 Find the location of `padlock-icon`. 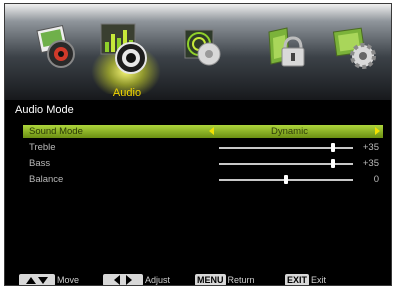

padlock-icon is located at coordinates (286, 47).